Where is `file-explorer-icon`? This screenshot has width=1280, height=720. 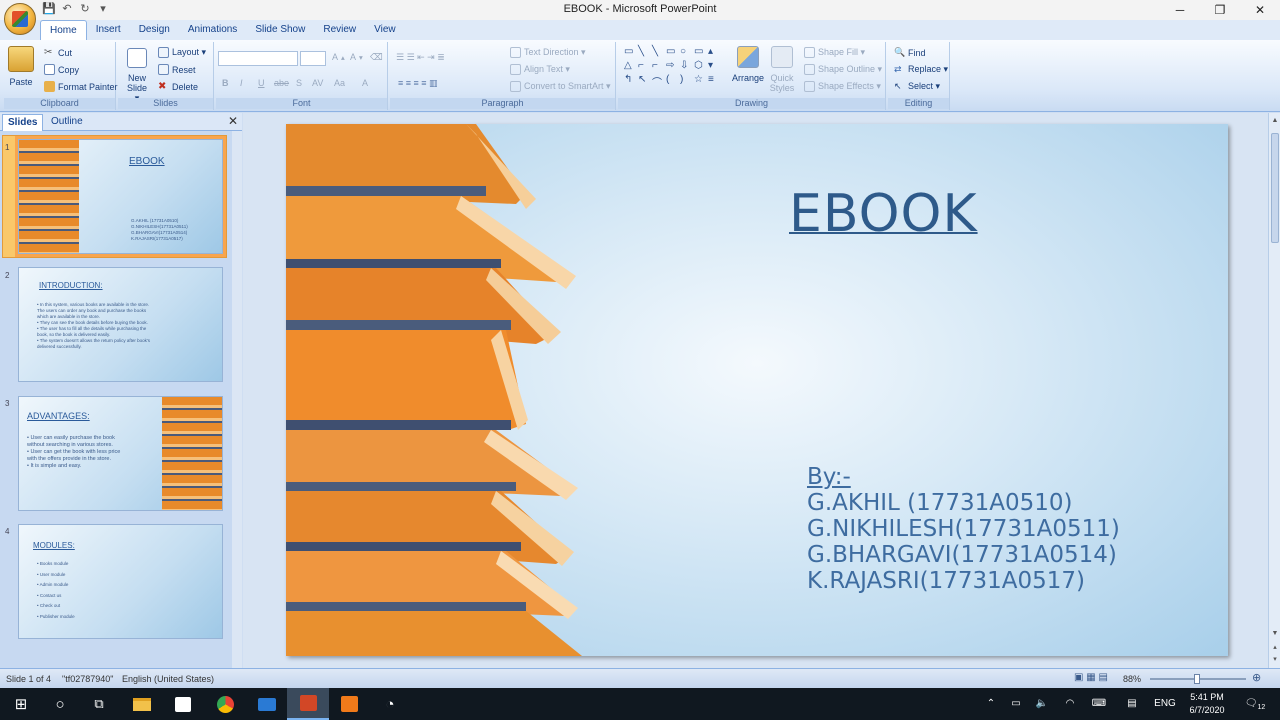
file-explorer-icon is located at coordinates (142, 704).